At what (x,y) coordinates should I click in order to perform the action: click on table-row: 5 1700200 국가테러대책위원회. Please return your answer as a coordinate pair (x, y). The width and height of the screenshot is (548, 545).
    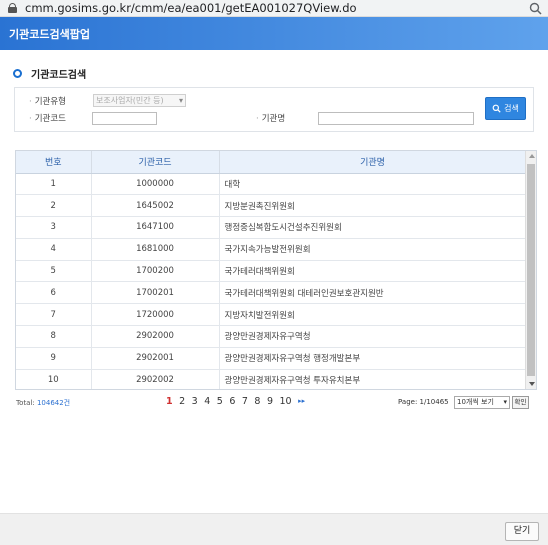
    Looking at the image, I should click on (271, 271).